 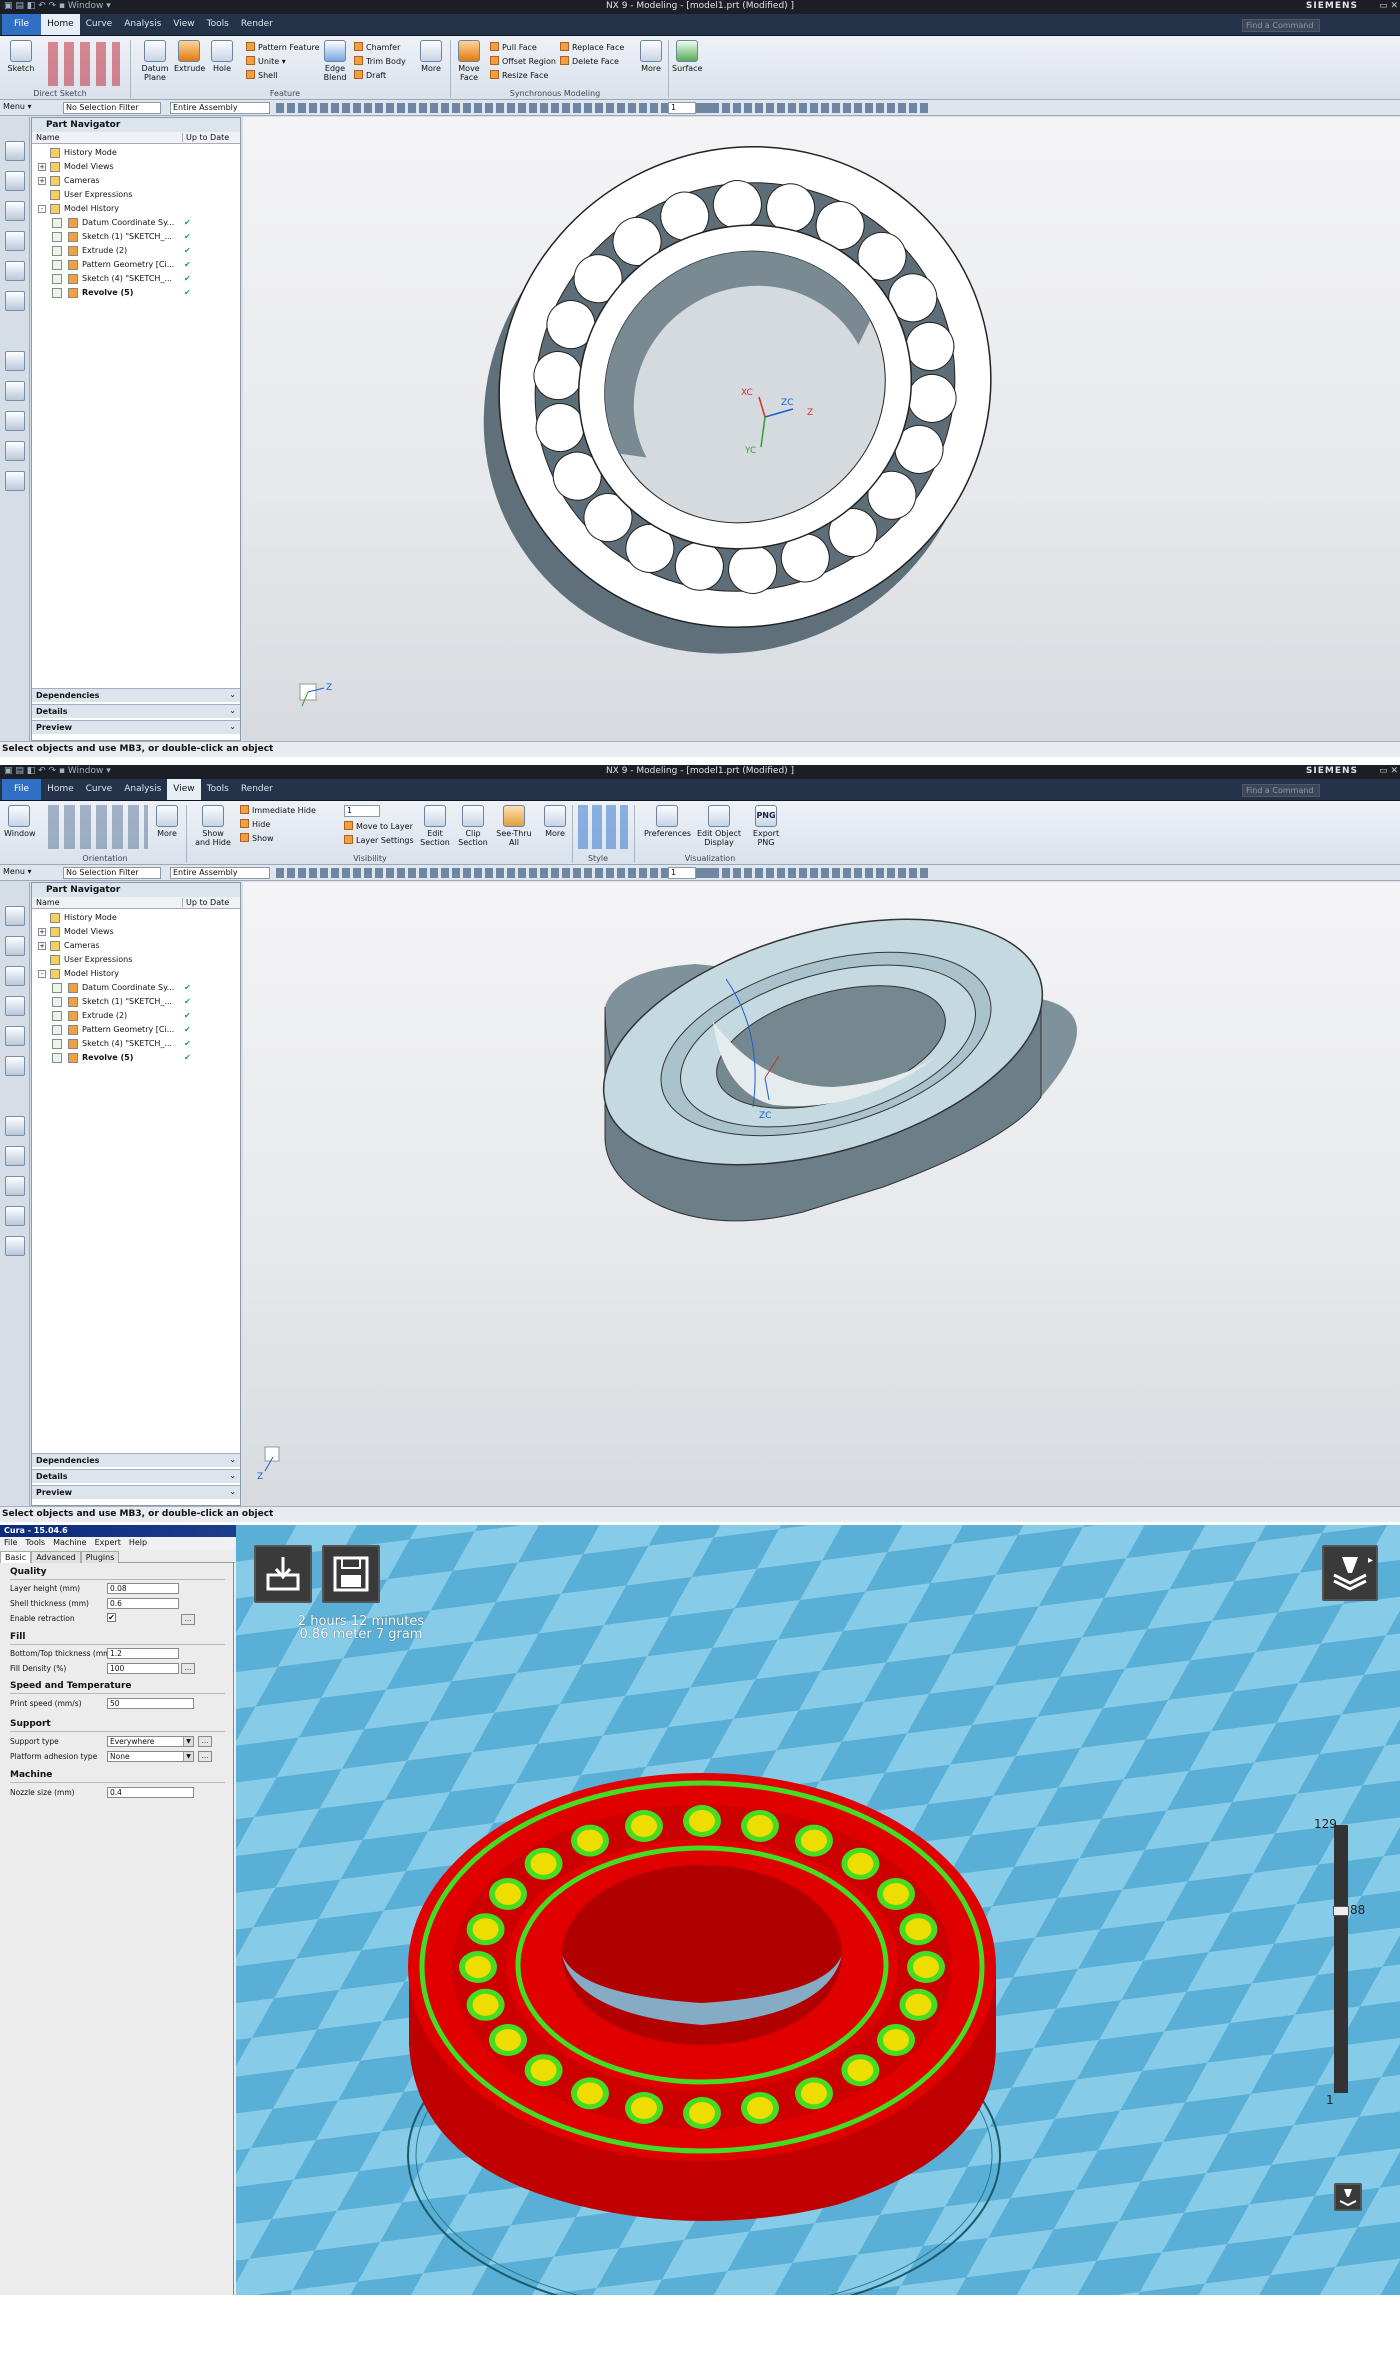 I want to click on see-thru-all-button: See-Thru All, so click(x=514, y=826).